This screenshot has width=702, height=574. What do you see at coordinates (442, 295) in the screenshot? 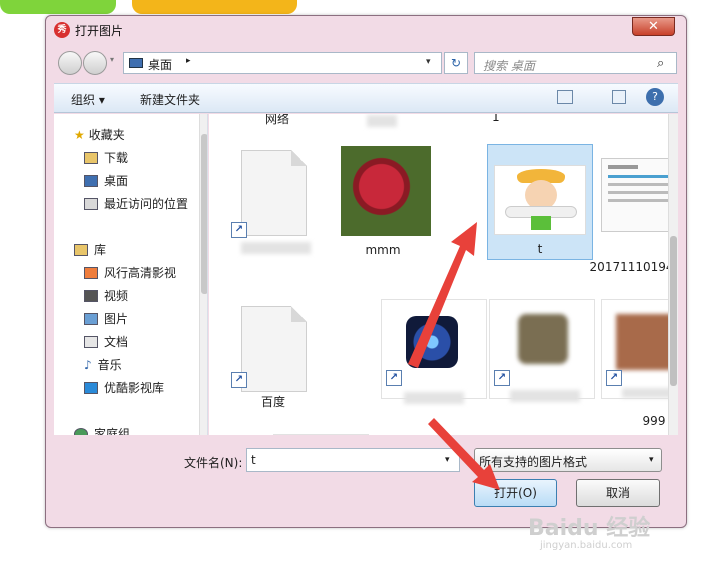
I see `arrow-to-t-file` at bounding box center [442, 295].